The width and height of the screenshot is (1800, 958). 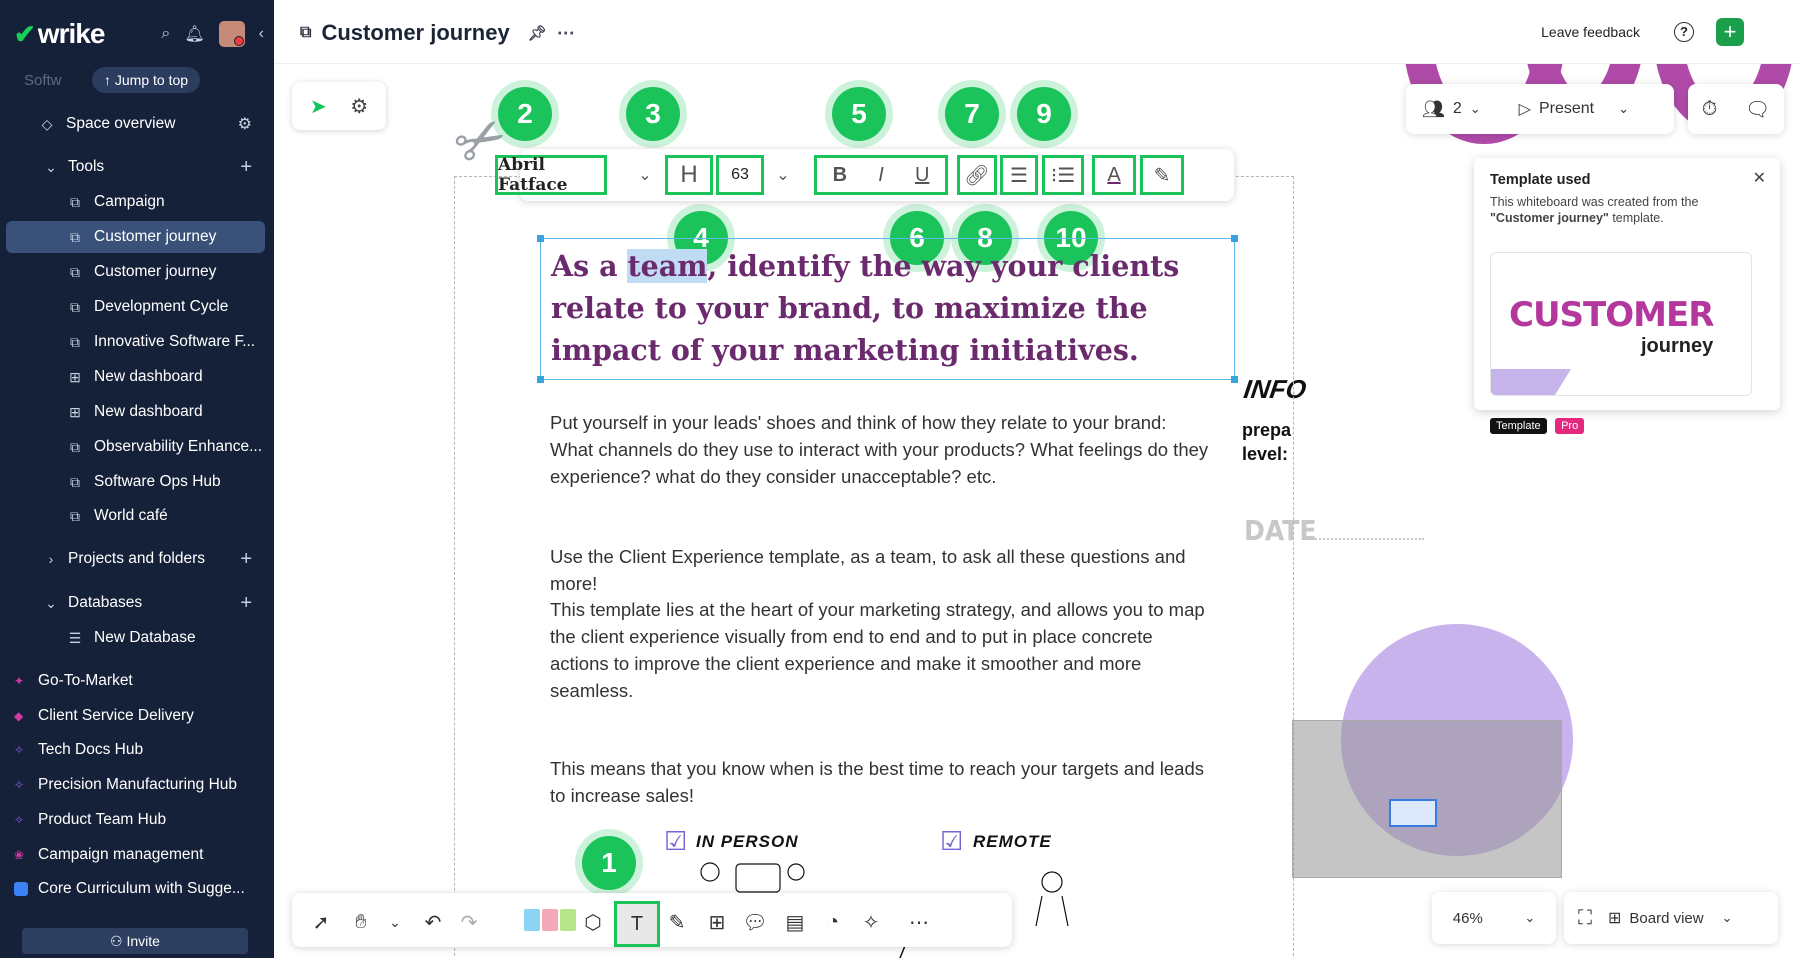 What do you see at coordinates (881, 175) in the screenshot?
I see `italic-button: I` at bounding box center [881, 175].